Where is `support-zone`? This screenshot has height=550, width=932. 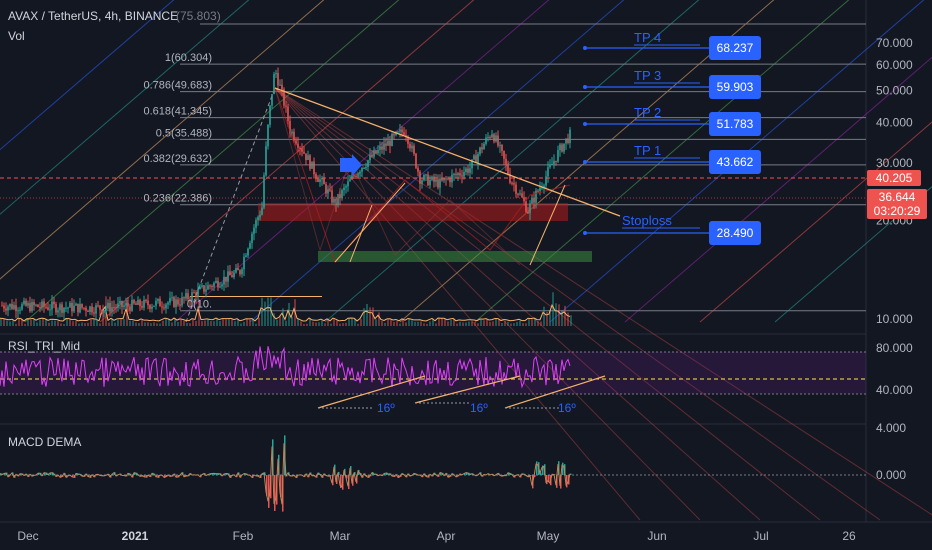 support-zone is located at coordinates (455, 256).